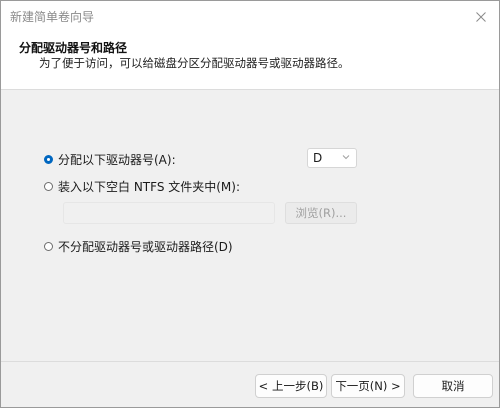 This screenshot has height=408, width=500. I want to click on chevron-down-icon, so click(346, 157).